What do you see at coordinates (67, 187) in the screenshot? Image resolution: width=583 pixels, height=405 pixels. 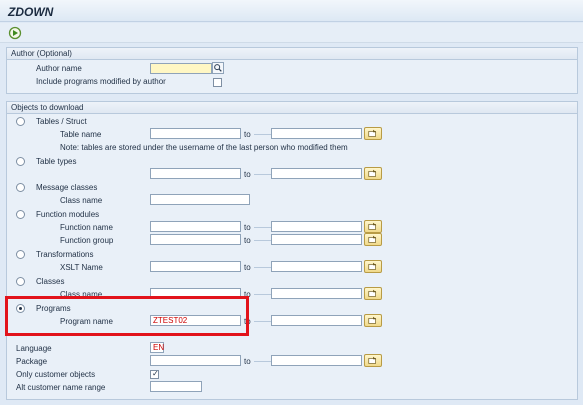 I see `option-label-message-classes: Message classes` at bounding box center [67, 187].